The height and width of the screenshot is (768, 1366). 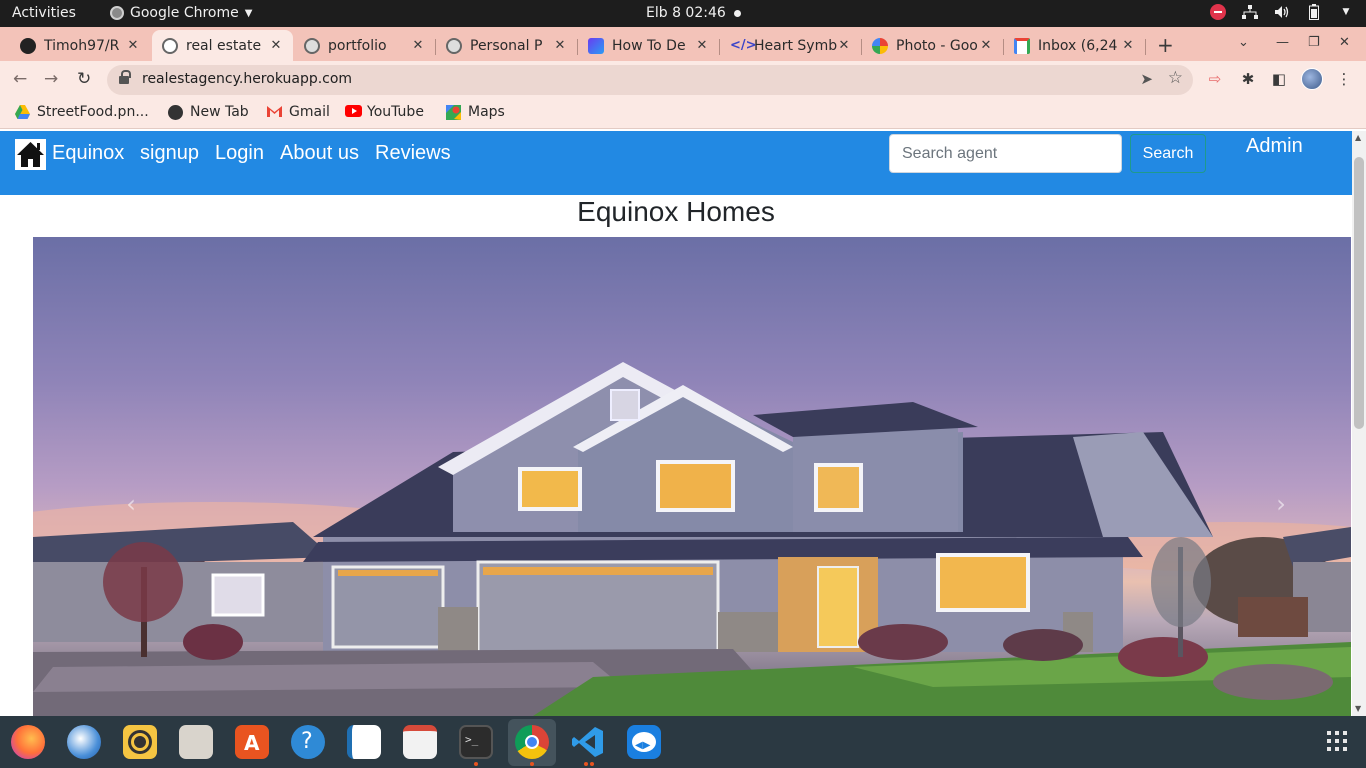 What do you see at coordinates (1146, 79) in the screenshot?
I see `send-icon: ➤` at bounding box center [1146, 79].